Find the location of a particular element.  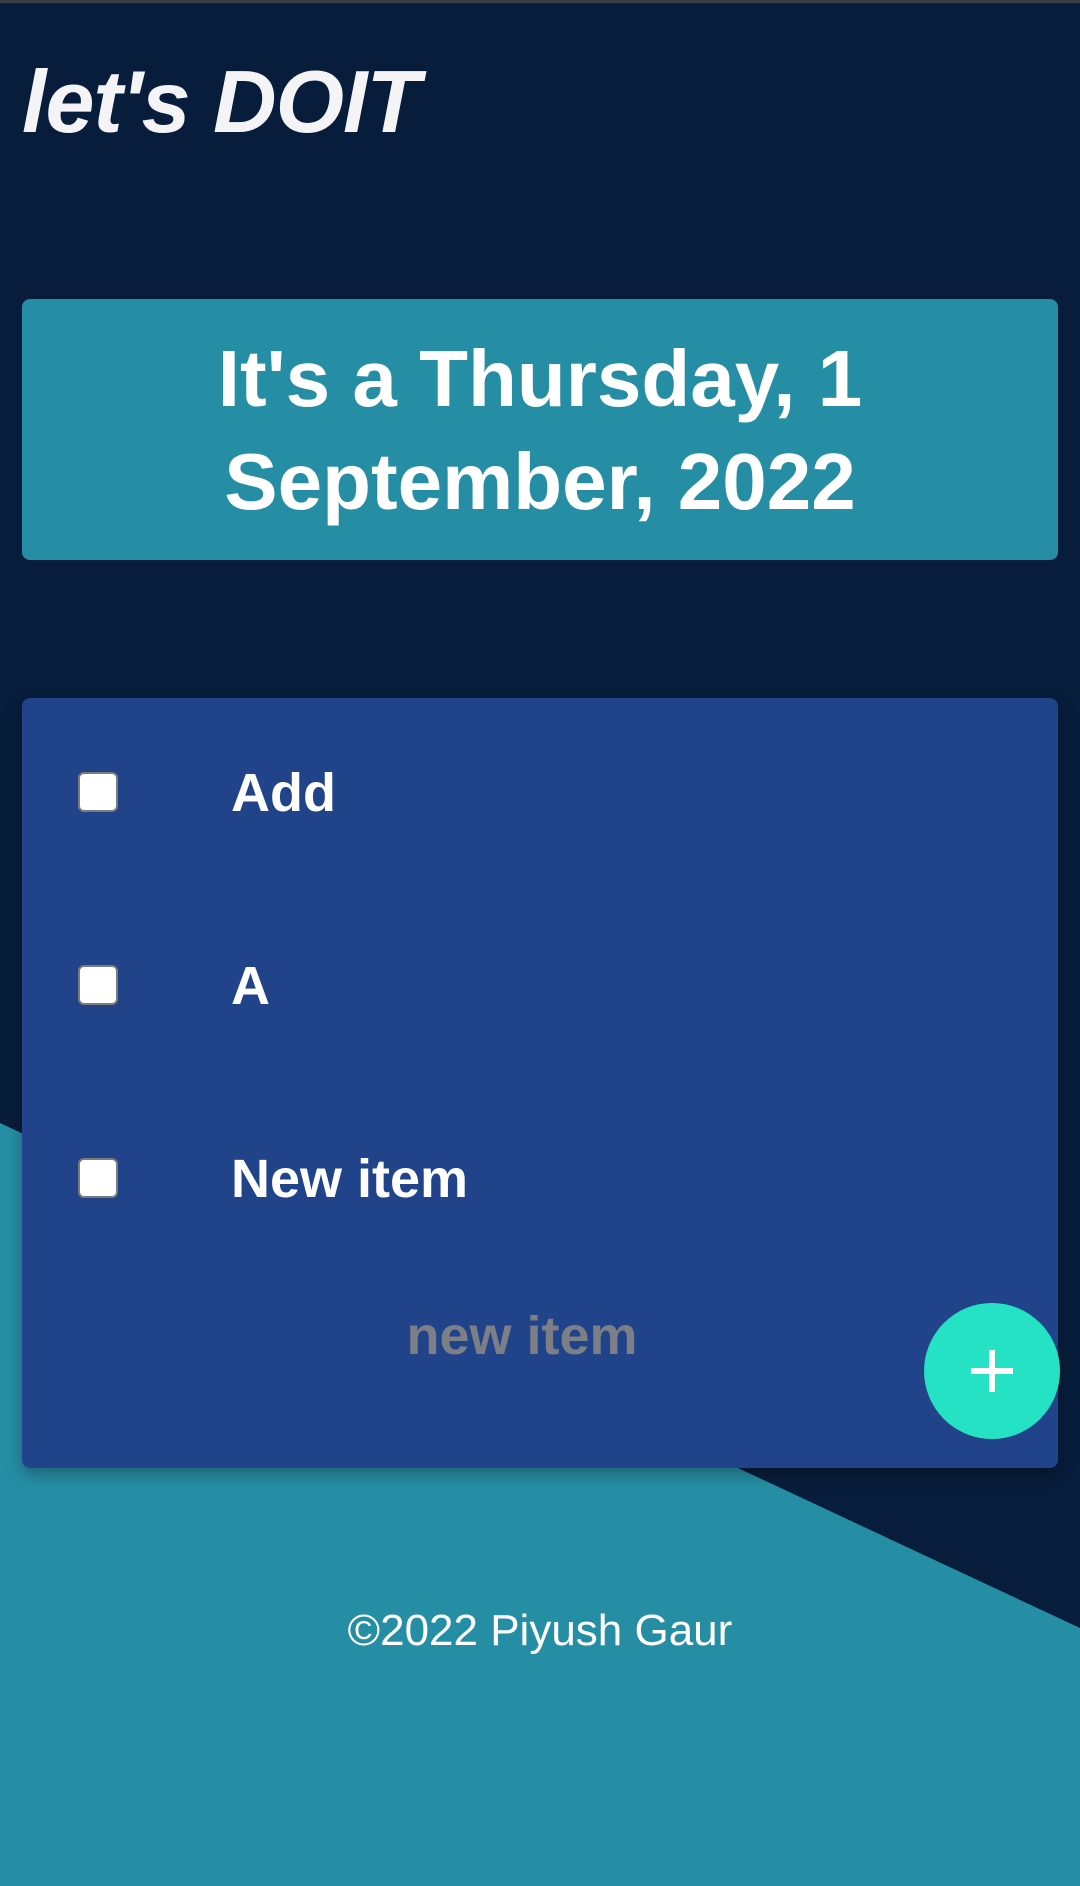

list-item: New item is located at coordinates (540, 1179).